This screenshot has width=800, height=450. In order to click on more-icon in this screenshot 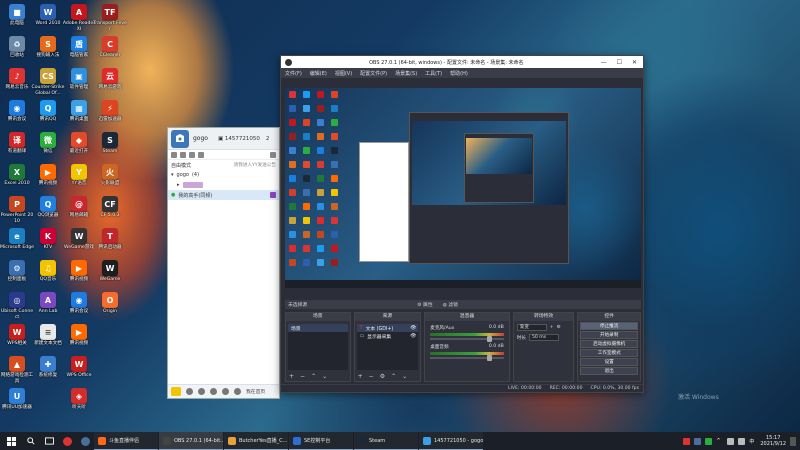, I will do `click(273, 154)`.